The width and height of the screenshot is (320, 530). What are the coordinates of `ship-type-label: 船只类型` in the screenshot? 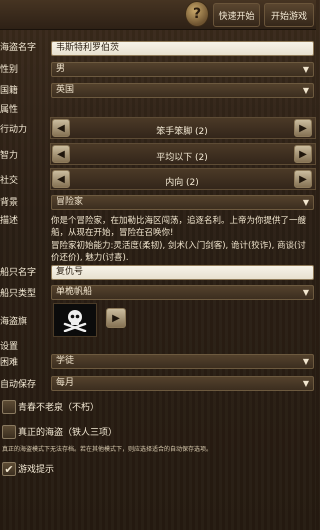 It's located at (18, 294).